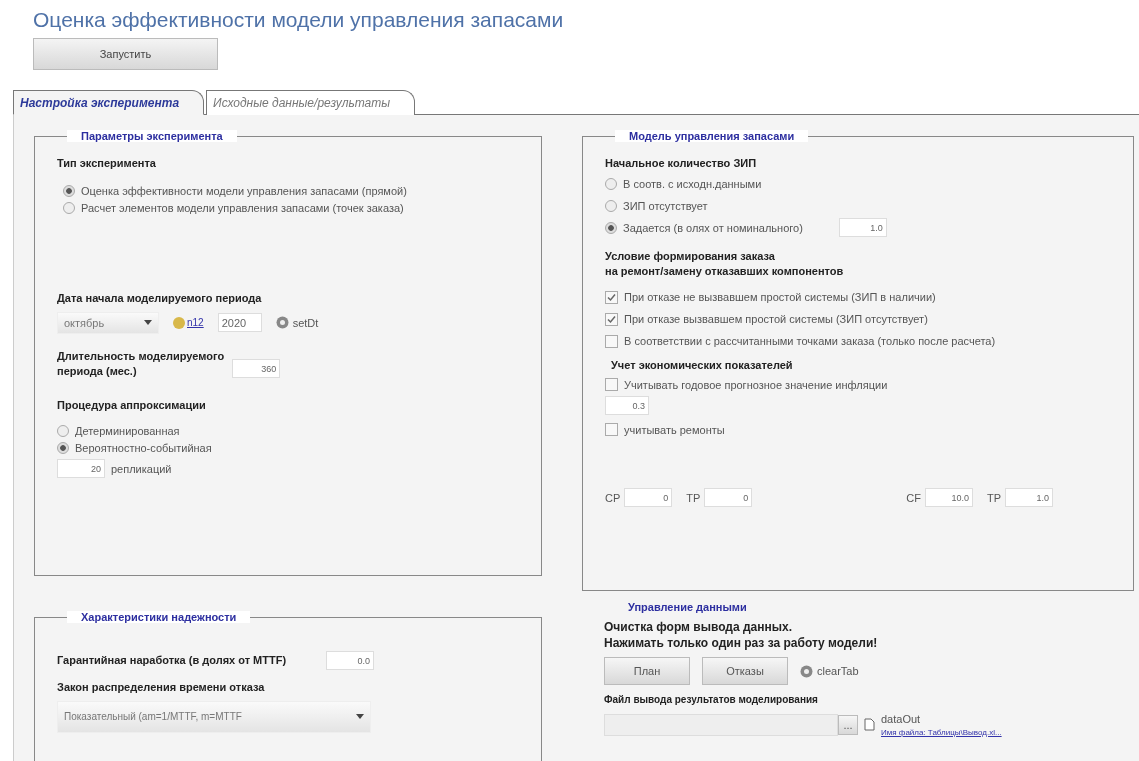 This screenshot has height=761, width=1139. I want to click on distribution-value: Показательный (am=1/MTTF, m=MTTF, so click(153, 717).